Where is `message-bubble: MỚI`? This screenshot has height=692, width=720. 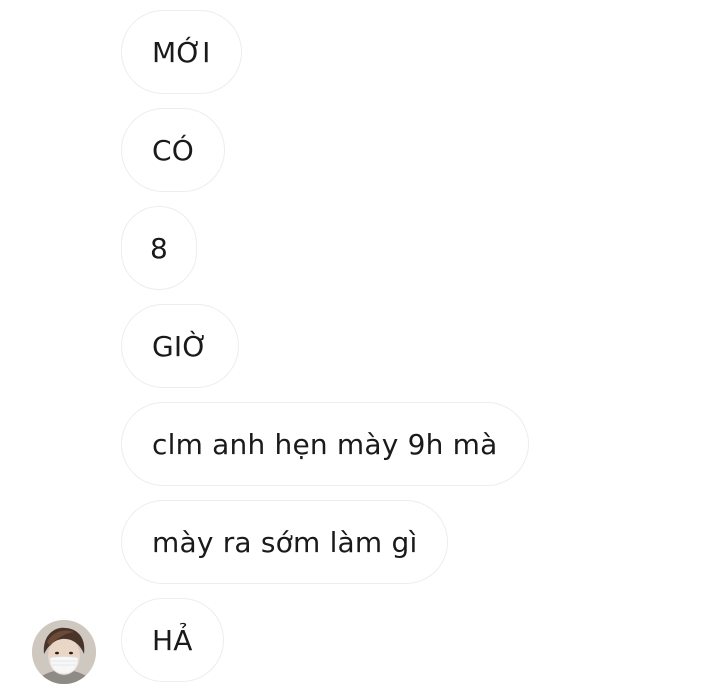
message-bubble: MỚI is located at coordinates (181, 52).